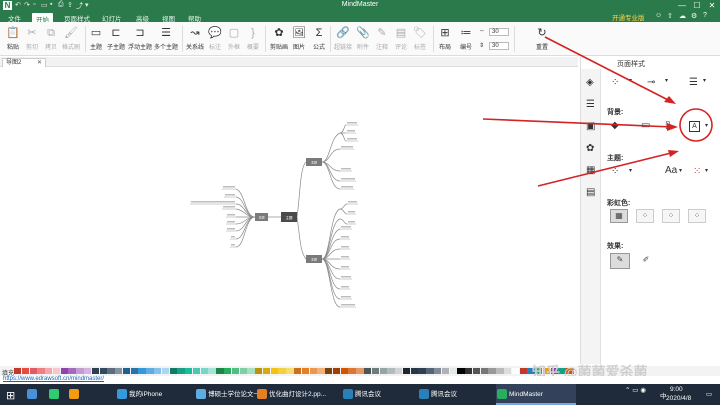  Describe the element at coordinates (676, 389) in the screenshot. I see `clock-time: 9:00` at that location.